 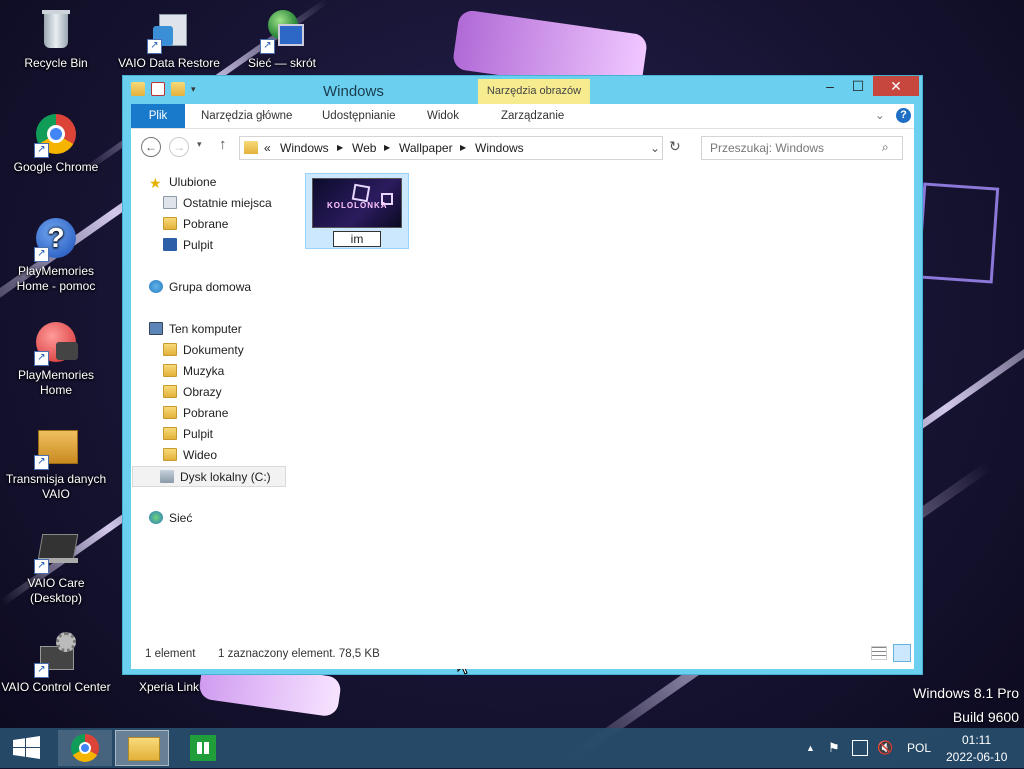 What do you see at coordinates (359, 116) in the screenshot?
I see `tab-share: Udostępnianie` at bounding box center [359, 116].